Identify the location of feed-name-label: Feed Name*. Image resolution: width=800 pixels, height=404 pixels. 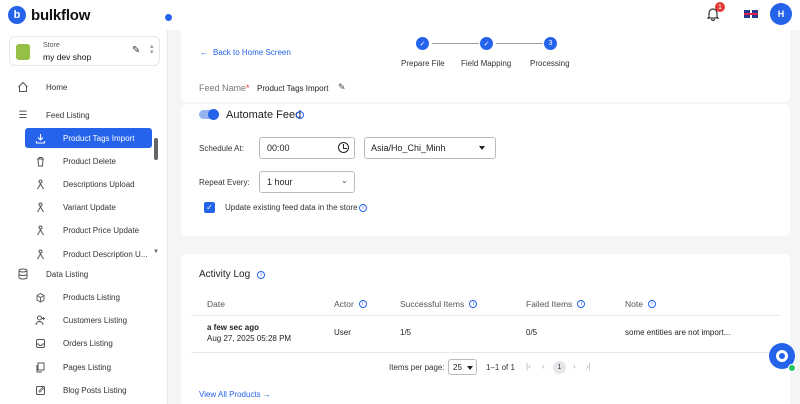
(224, 88).